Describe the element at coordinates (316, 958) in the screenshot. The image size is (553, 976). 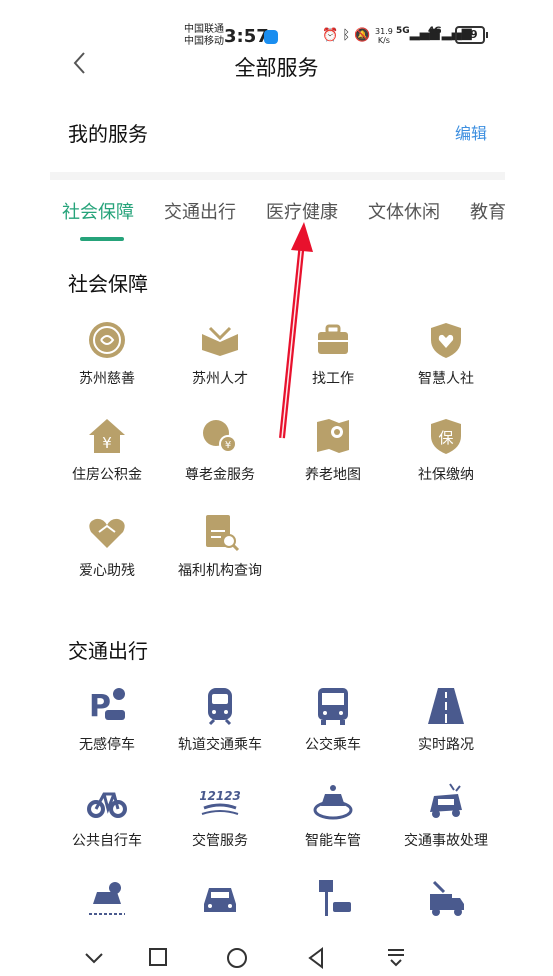
I see `back-triangle-icon` at that location.